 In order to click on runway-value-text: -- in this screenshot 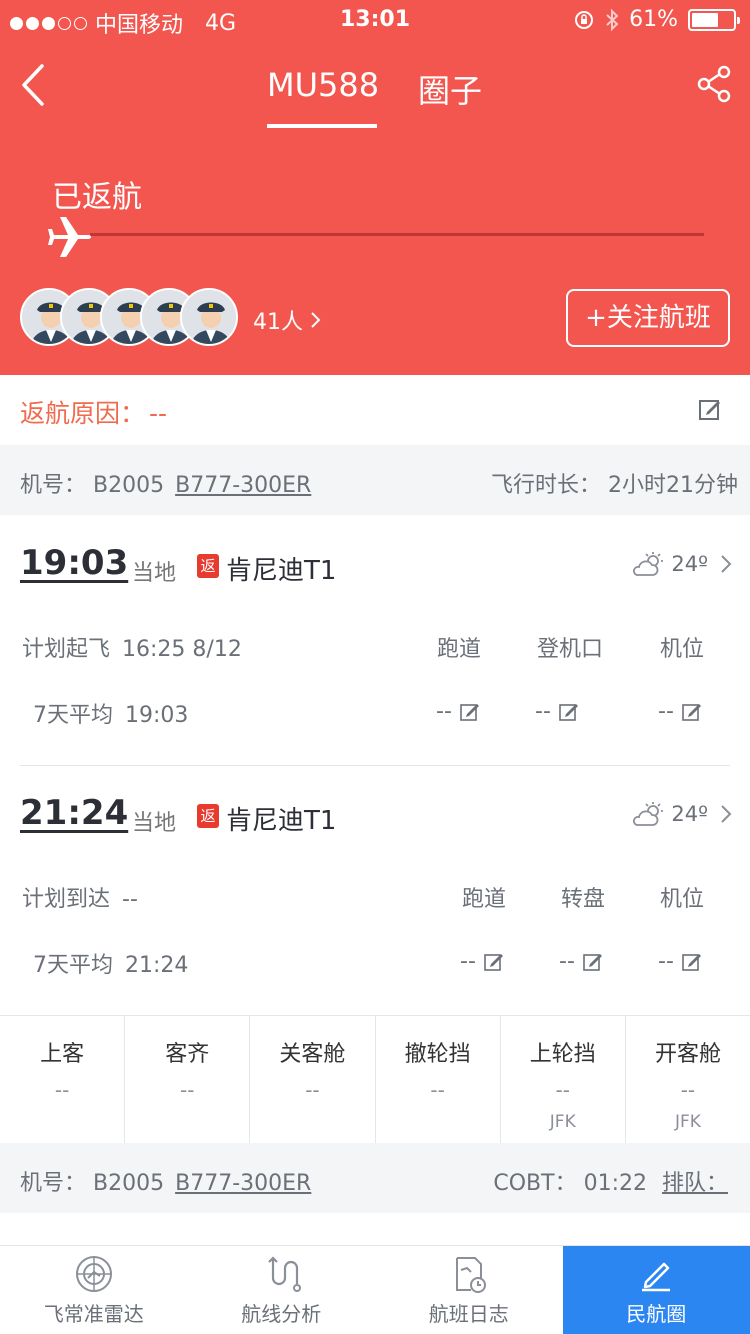, I will do `click(468, 961)`.